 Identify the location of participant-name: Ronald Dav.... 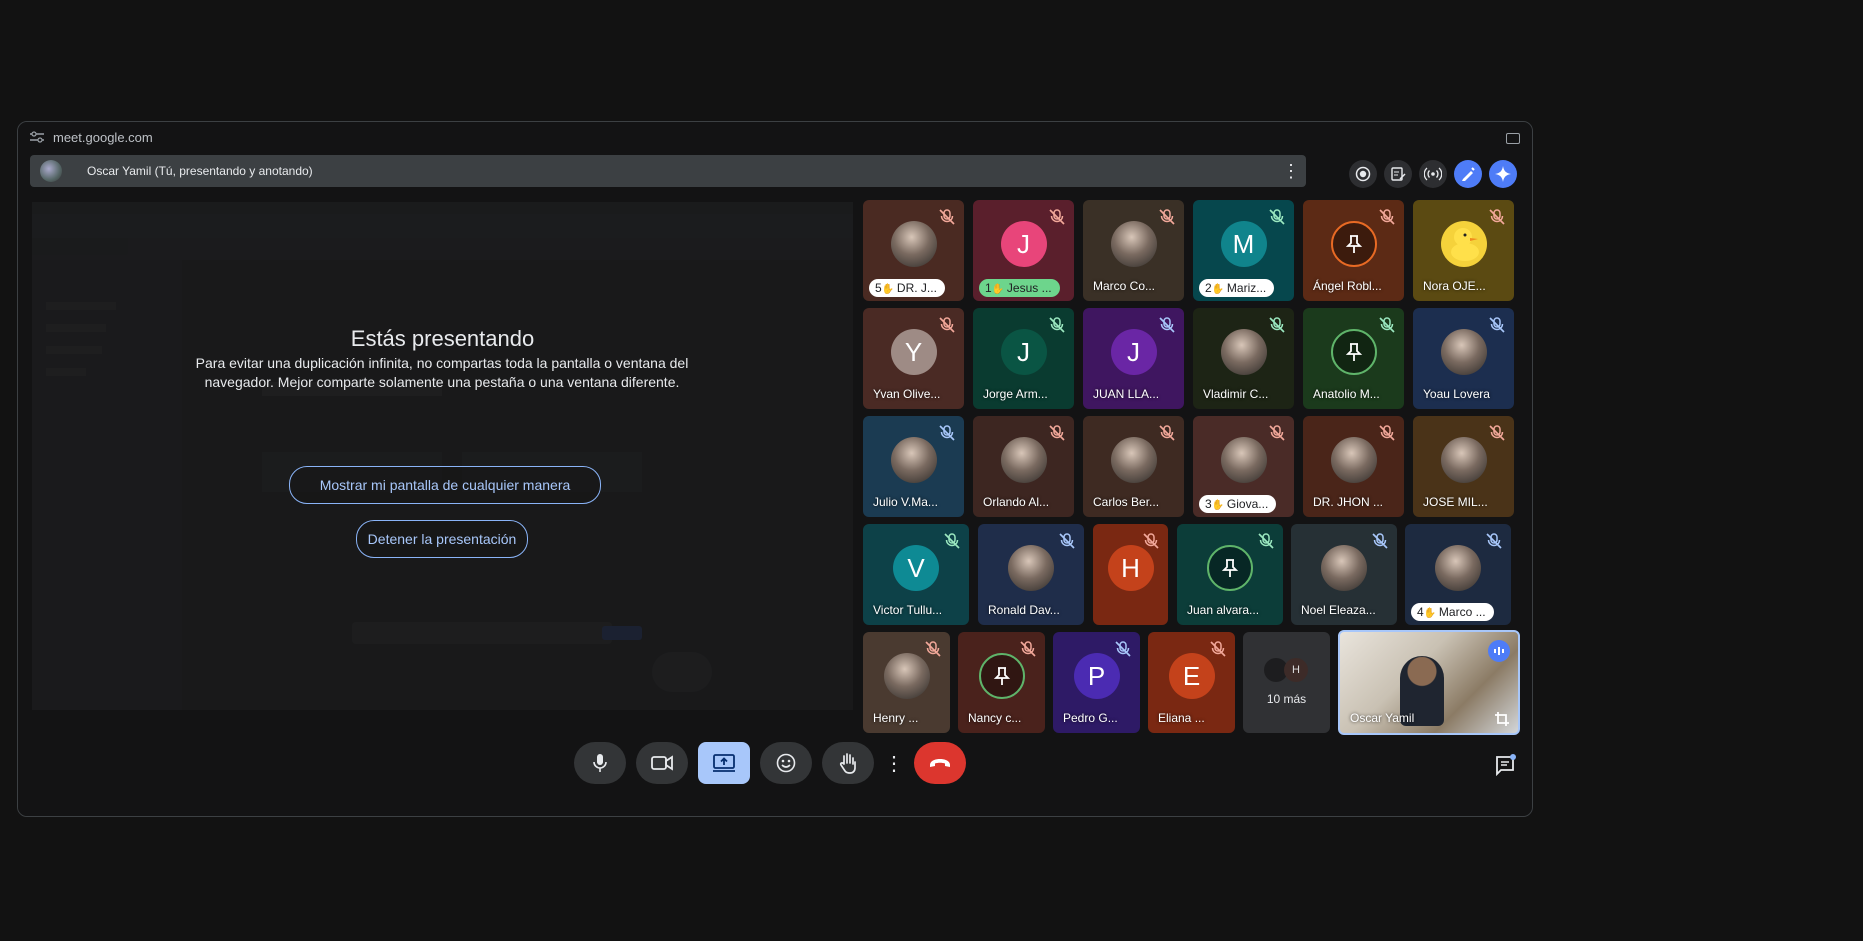
(1024, 610).